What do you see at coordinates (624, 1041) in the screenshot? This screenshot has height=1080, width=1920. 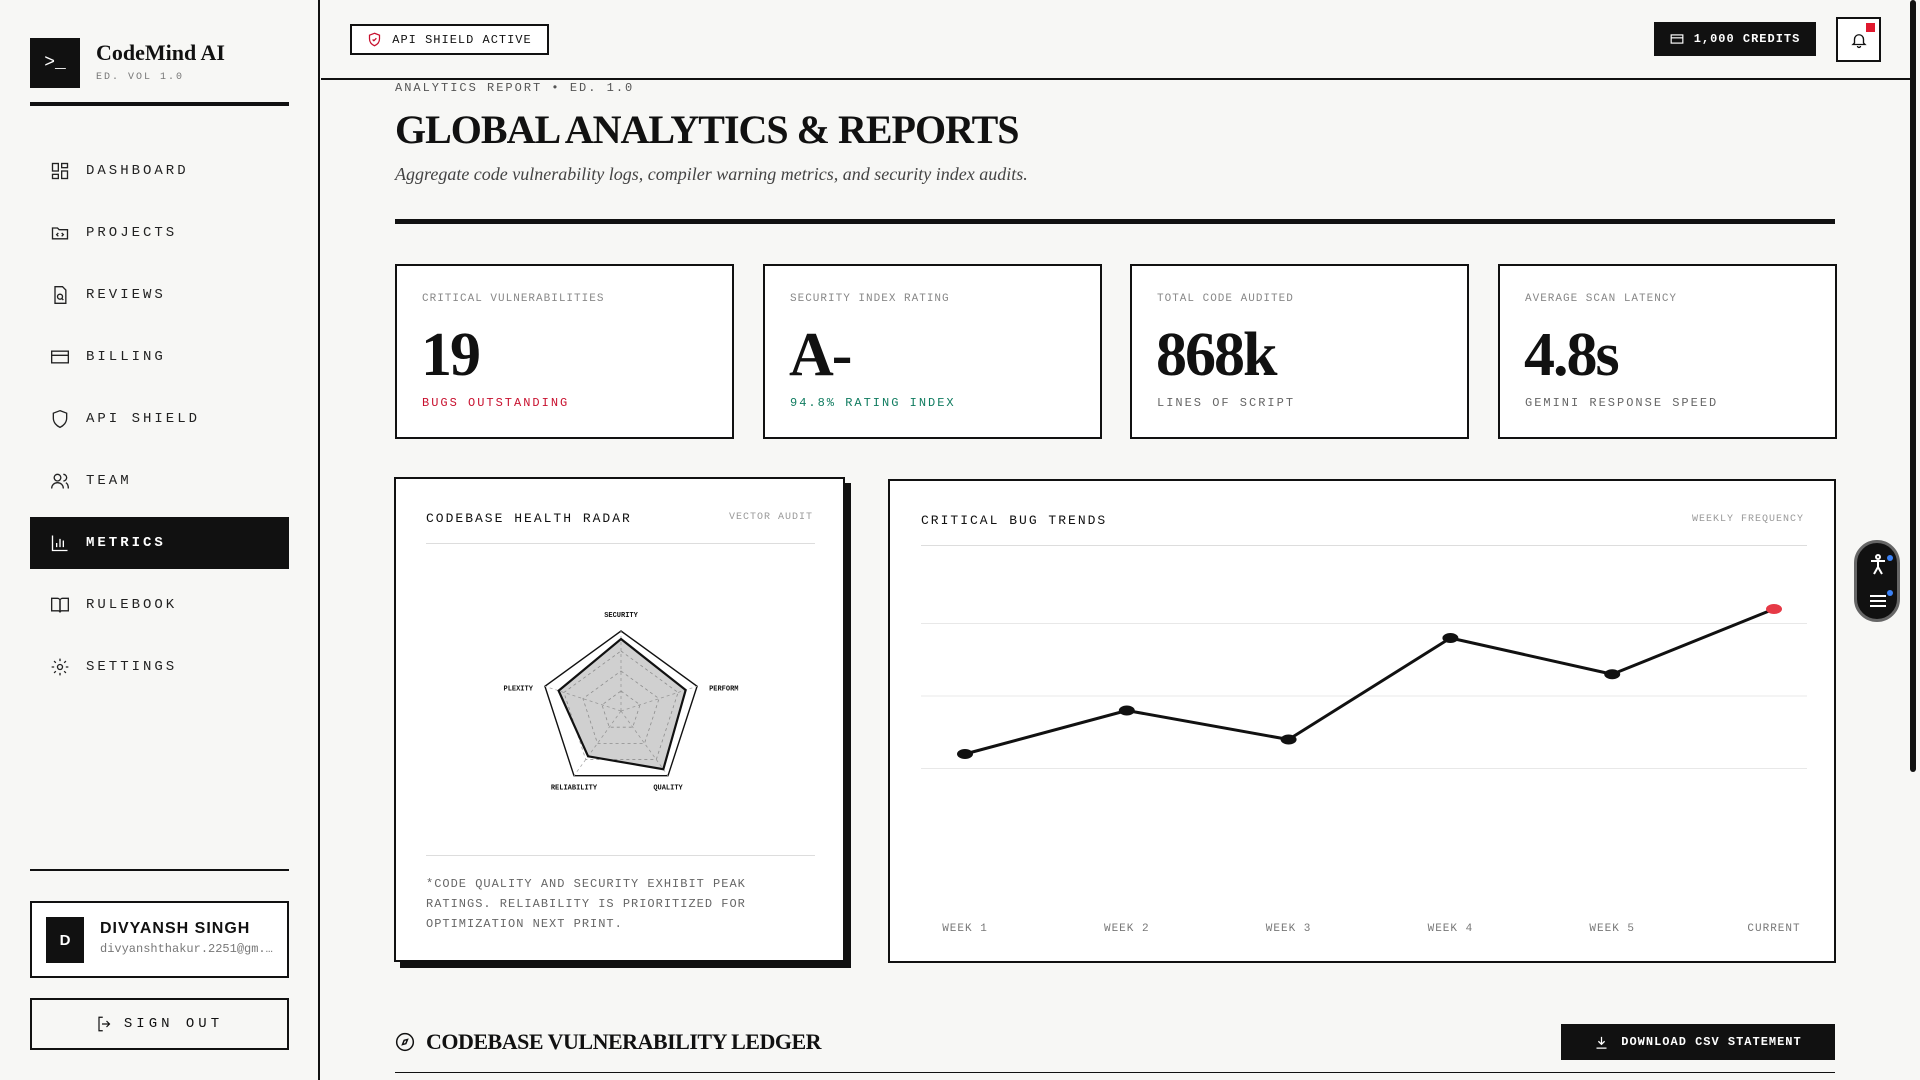 I see `ledger-title-text: CODEBASE VULNERABILITY LEDGER` at bounding box center [624, 1041].